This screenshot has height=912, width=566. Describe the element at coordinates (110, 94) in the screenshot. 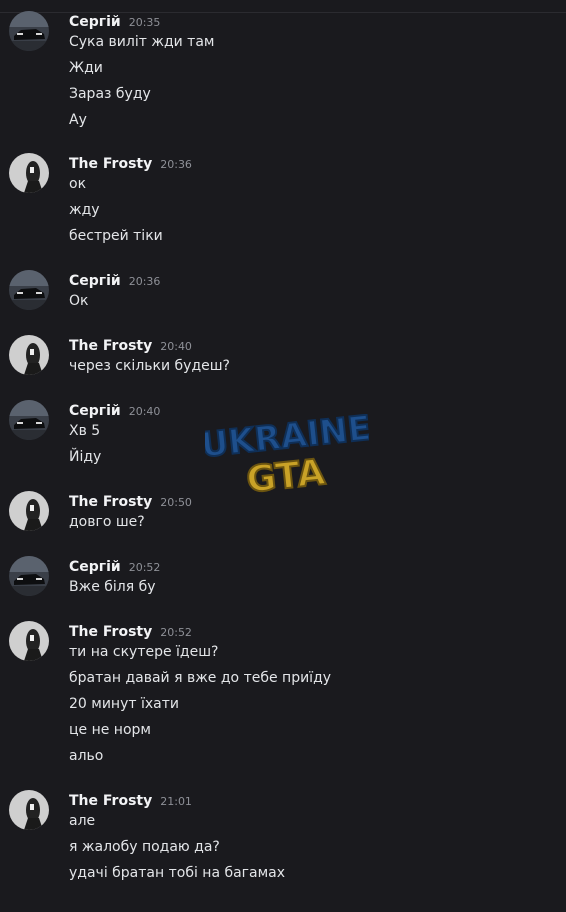

I see `message-text: Зараз буду` at that location.